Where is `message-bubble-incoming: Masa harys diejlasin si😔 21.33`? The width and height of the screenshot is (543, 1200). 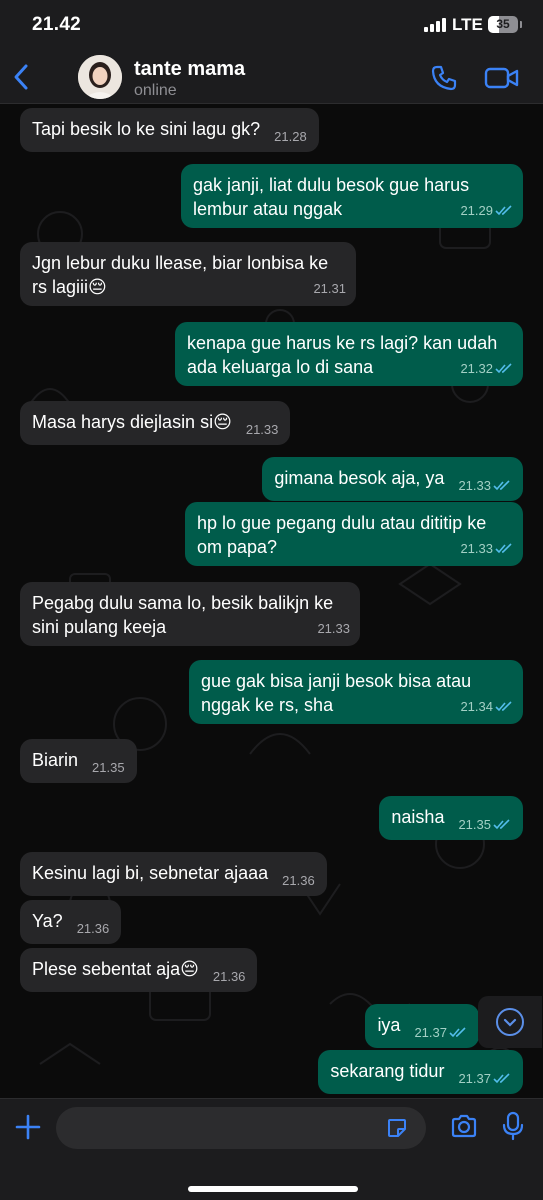
message-bubble-incoming: Masa harys diejlasin si😔 21.33 is located at coordinates (155, 423).